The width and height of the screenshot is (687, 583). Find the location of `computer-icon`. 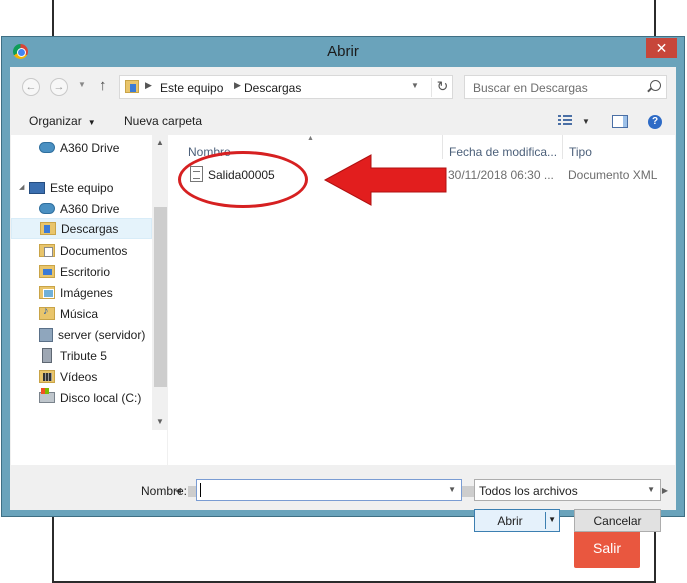

computer-icon is located at coordinates (37, 187).